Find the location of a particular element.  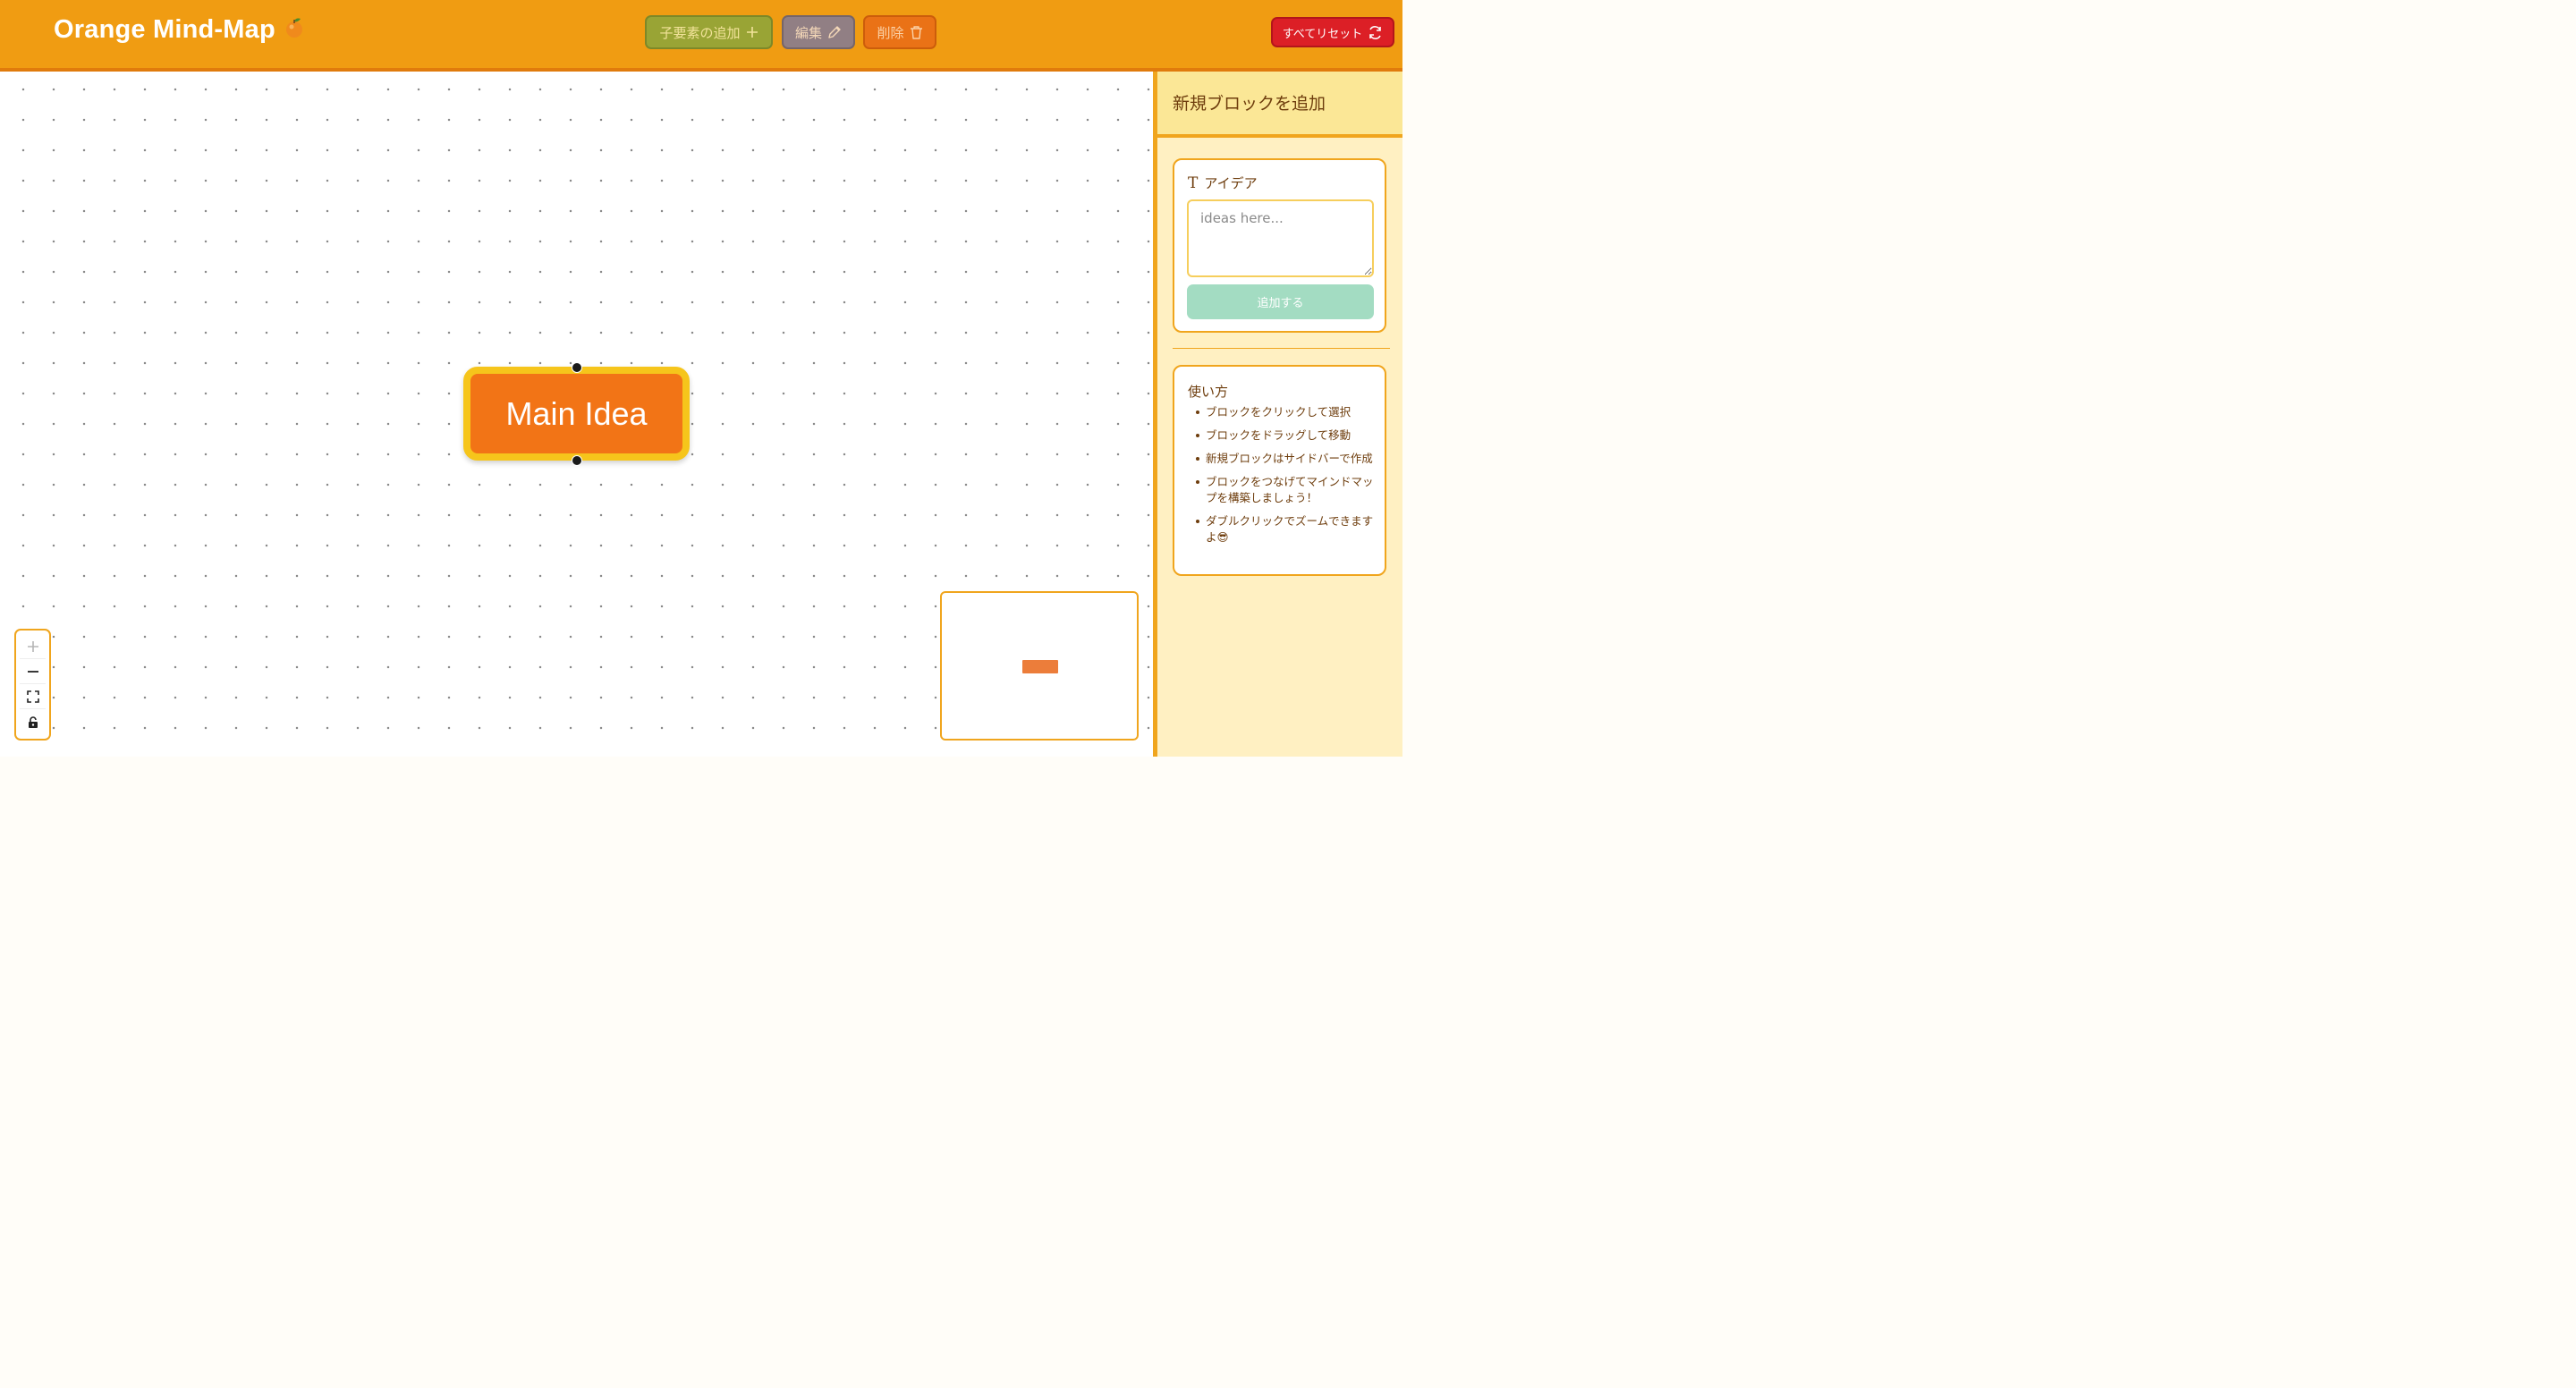

reset-all-button: すべてリセット is located at coordinates (1332, 32).